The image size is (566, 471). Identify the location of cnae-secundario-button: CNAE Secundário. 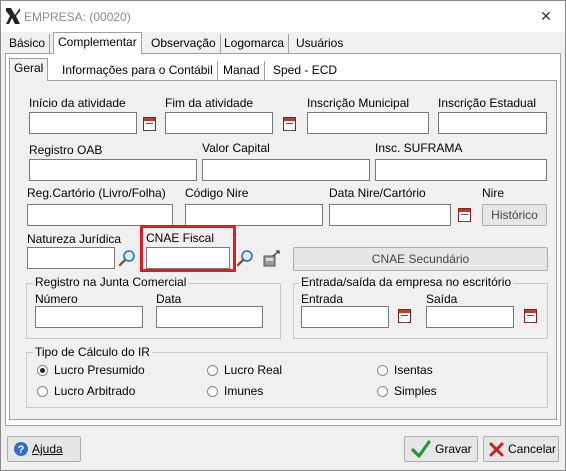
(420, 259).